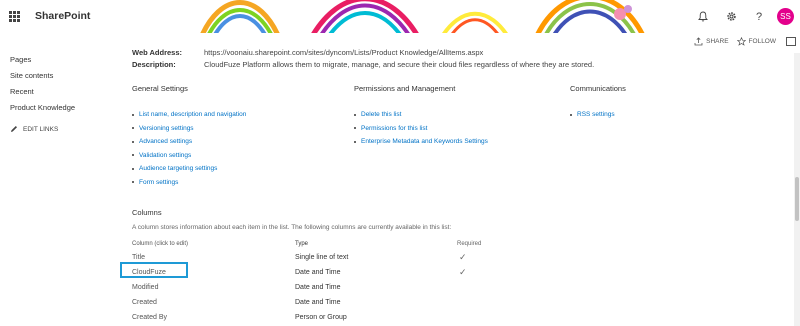 This screenshot has height=326, width=800. Describe the element at coordinates (213, 257) in the screenshot. I see `column-name-link: Title` at that location.